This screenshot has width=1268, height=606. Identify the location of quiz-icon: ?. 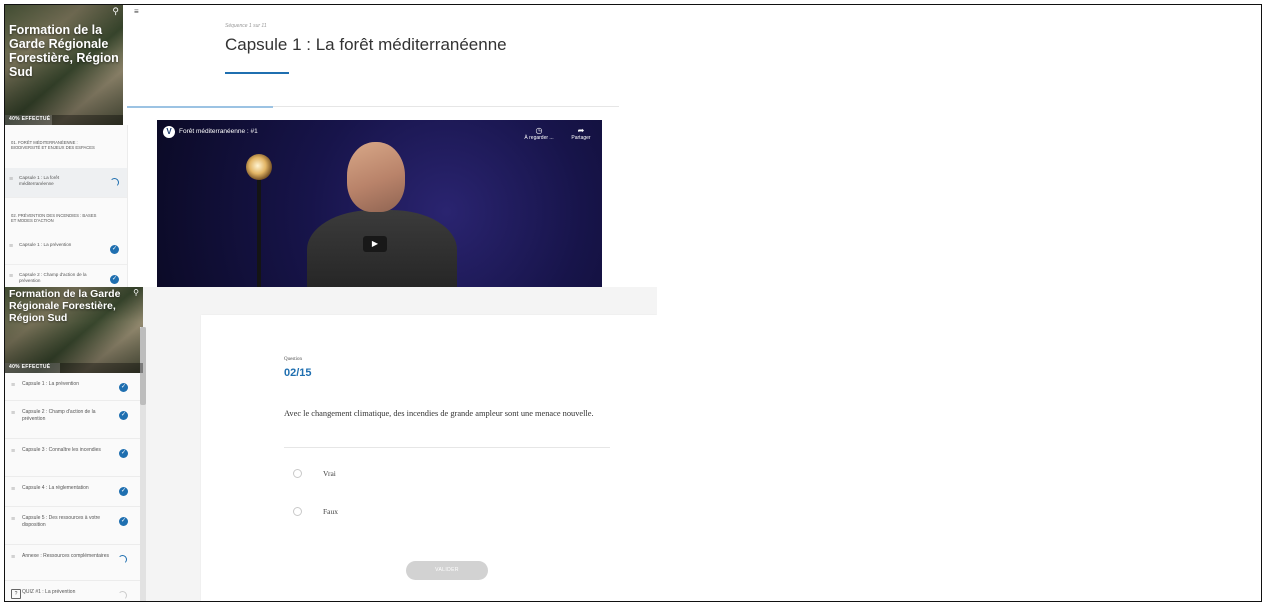
(16, 594).